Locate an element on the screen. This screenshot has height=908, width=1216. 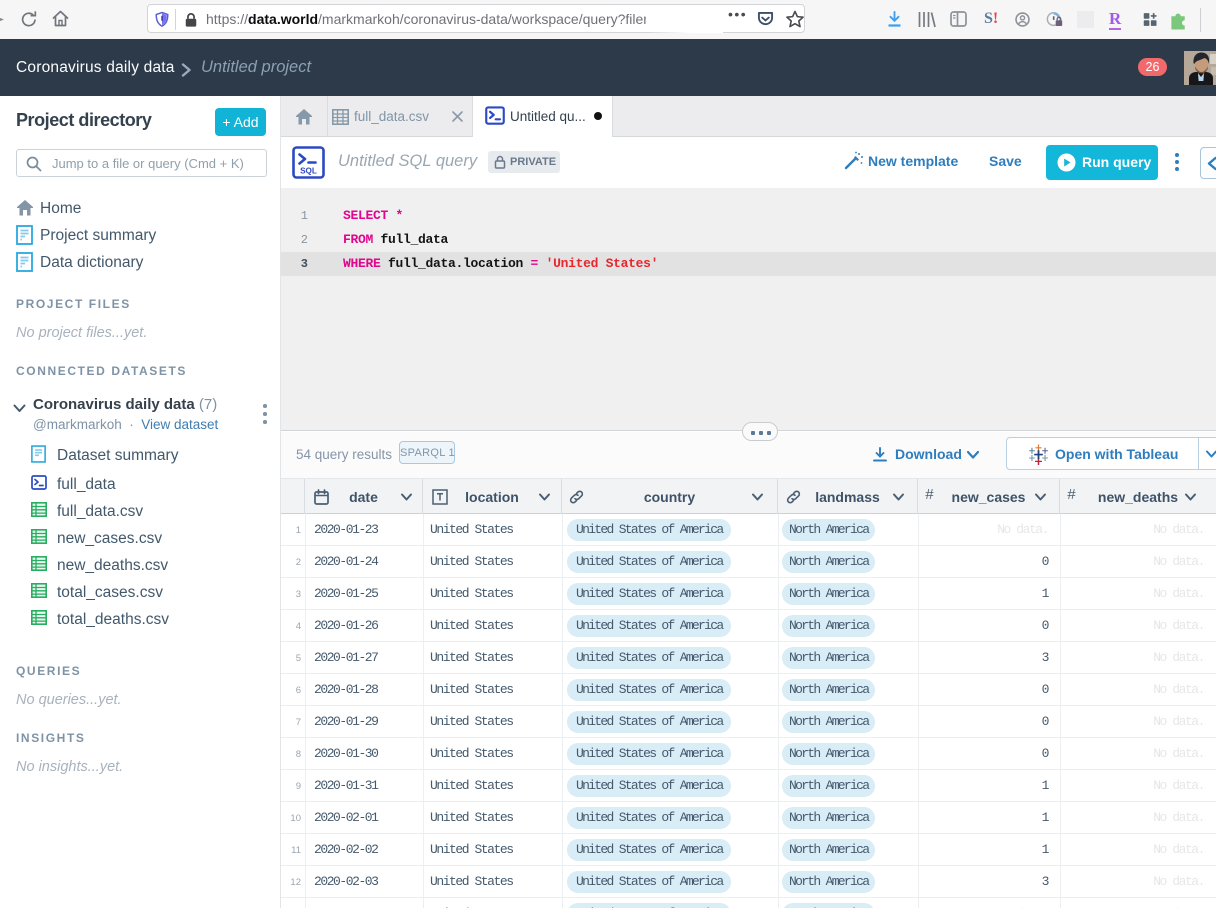
svg-text: SQL is located at coordinates (308, 171).